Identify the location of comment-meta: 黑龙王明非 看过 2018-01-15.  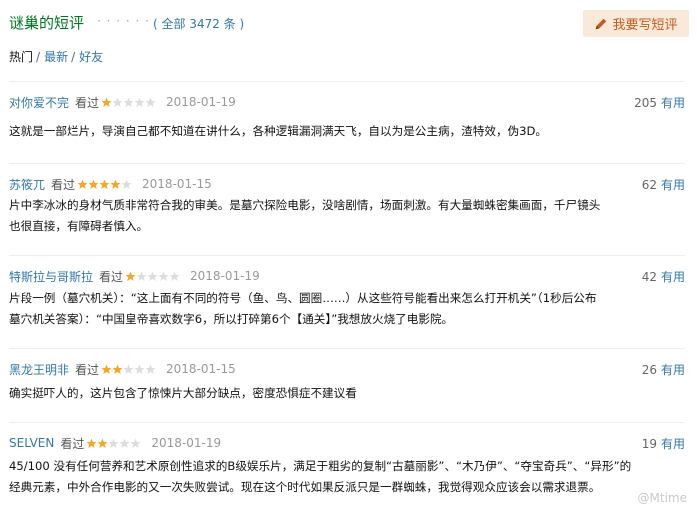
(122, 369).